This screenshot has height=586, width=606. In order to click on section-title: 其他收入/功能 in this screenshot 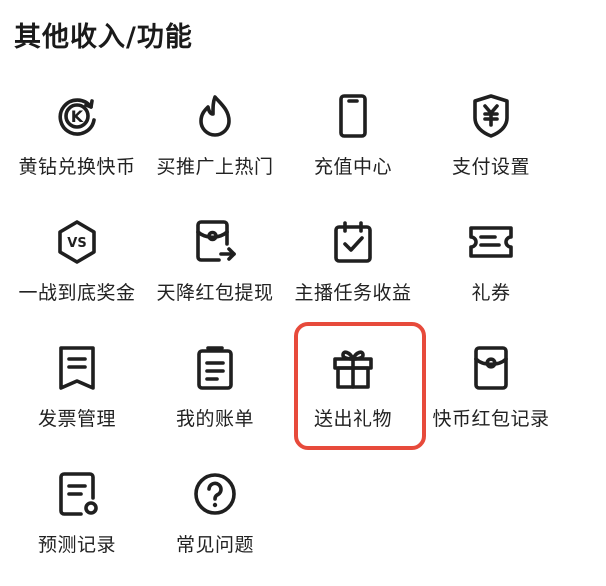, I will do `click(103, 37)`.